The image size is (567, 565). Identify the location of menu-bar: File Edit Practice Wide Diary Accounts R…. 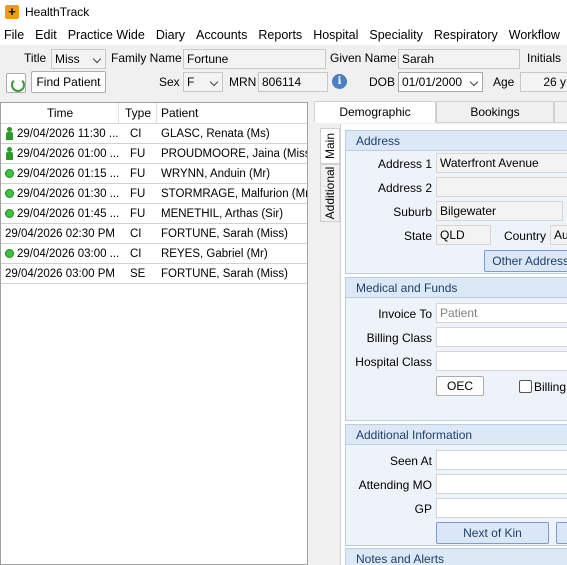
(283, 34).